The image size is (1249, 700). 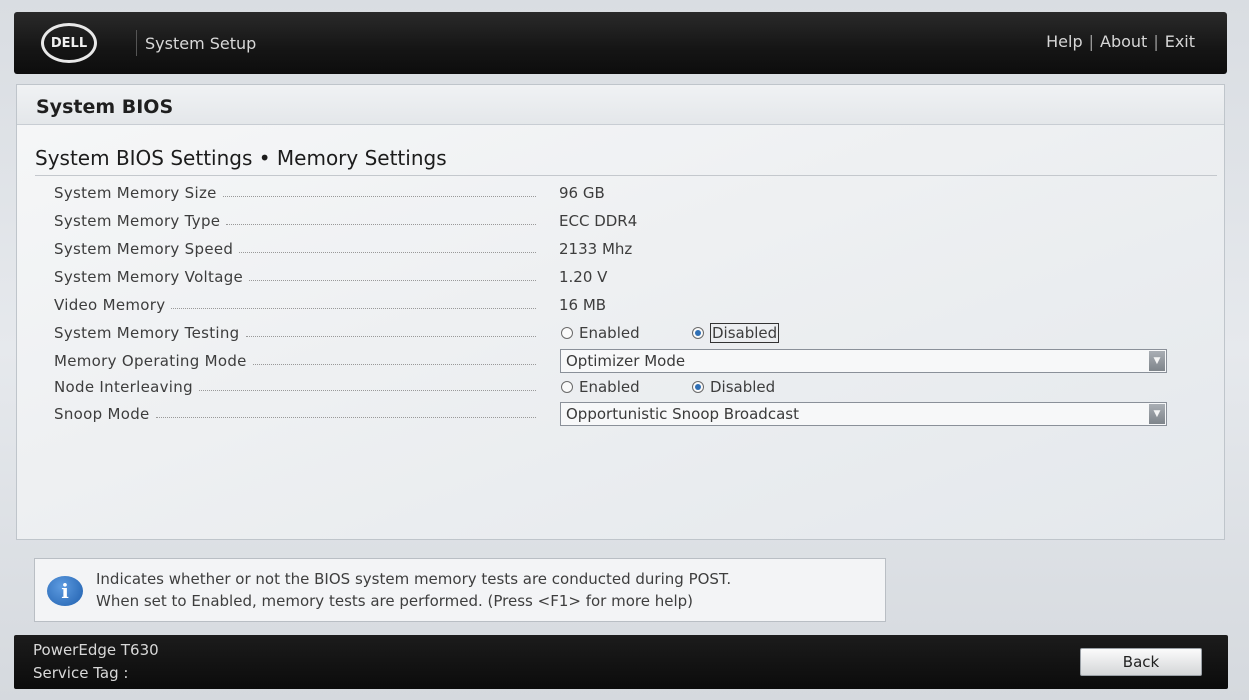 What do you see at coordinates (1141, 662) in the screenshot?
I see `back-button: Back` at bounding box center [1141, 662].